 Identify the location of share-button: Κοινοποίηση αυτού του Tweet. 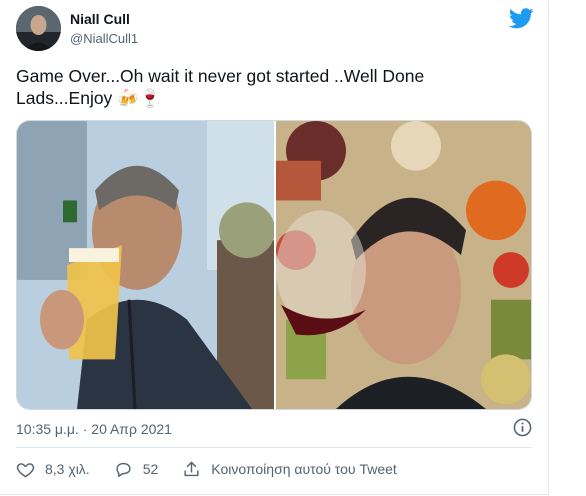
(289, 469).